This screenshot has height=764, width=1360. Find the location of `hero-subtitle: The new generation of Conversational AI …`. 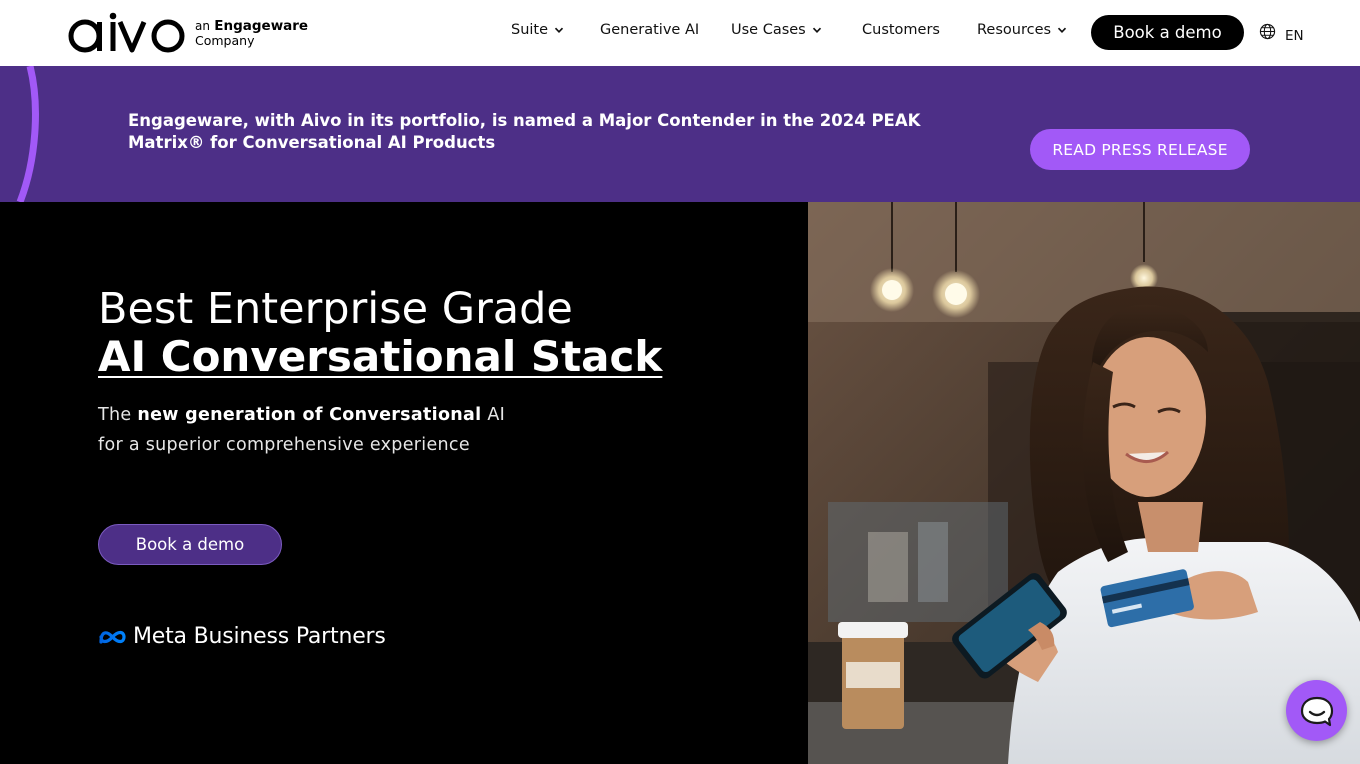

hero-subtitle: The new generation of Conversational AI … is located at coordinates (313, 430).